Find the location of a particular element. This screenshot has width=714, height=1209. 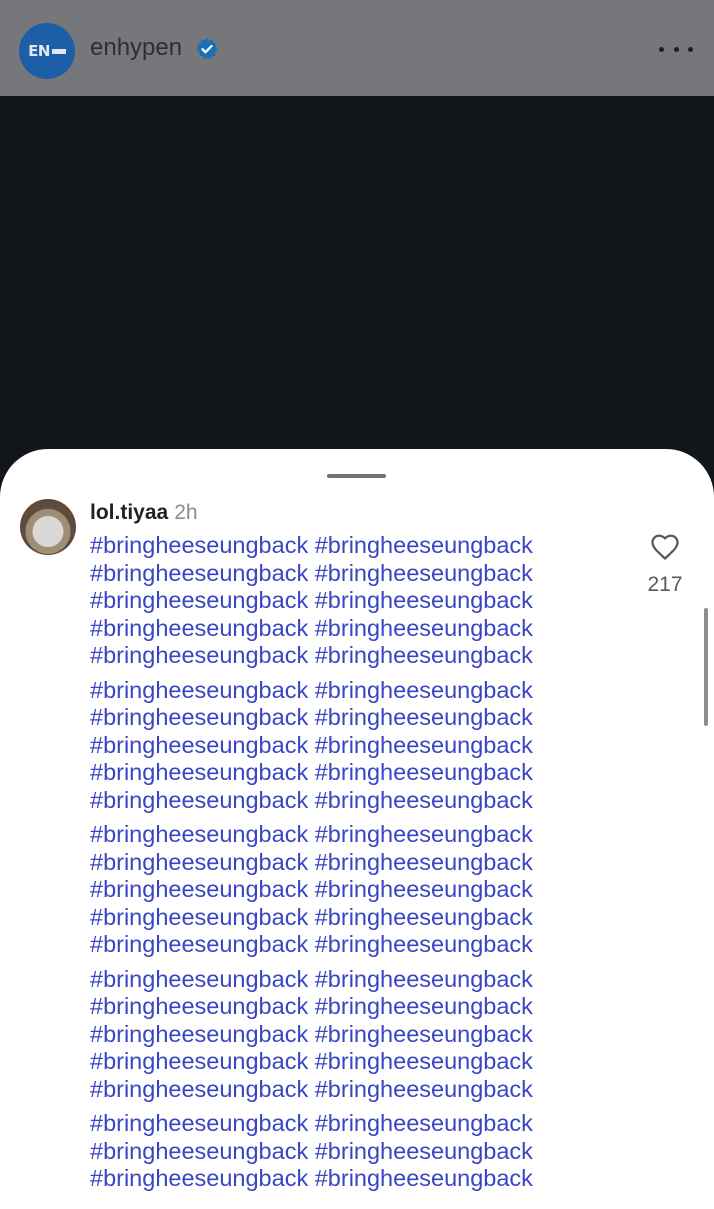

commenter-avatar is located at coordinates (48, 527).